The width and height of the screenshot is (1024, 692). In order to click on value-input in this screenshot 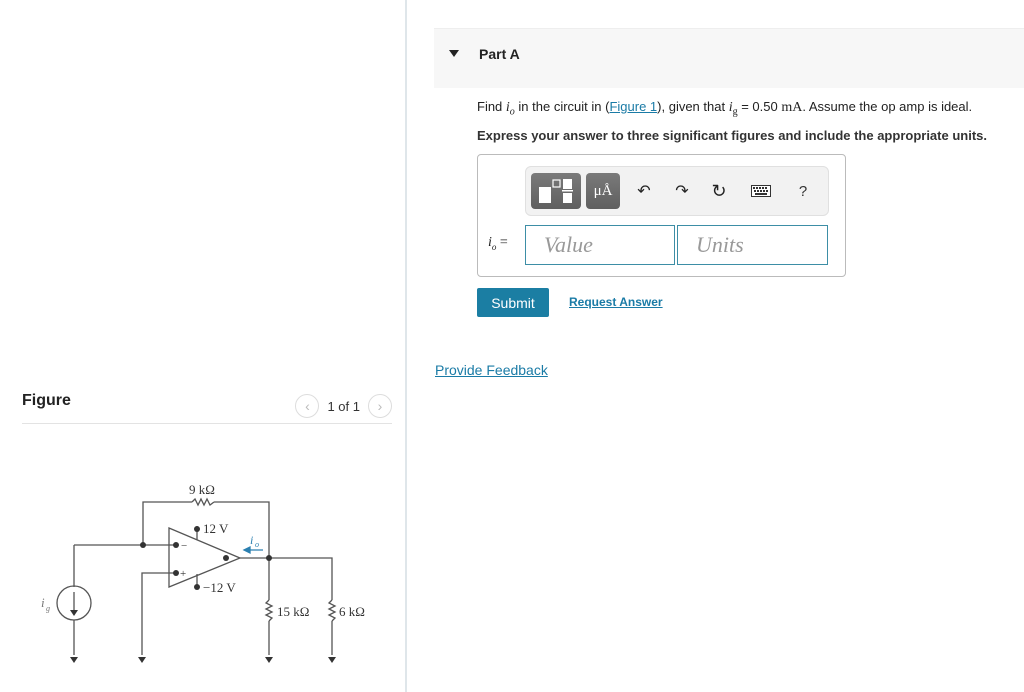, I will do `click(609, 245)`.